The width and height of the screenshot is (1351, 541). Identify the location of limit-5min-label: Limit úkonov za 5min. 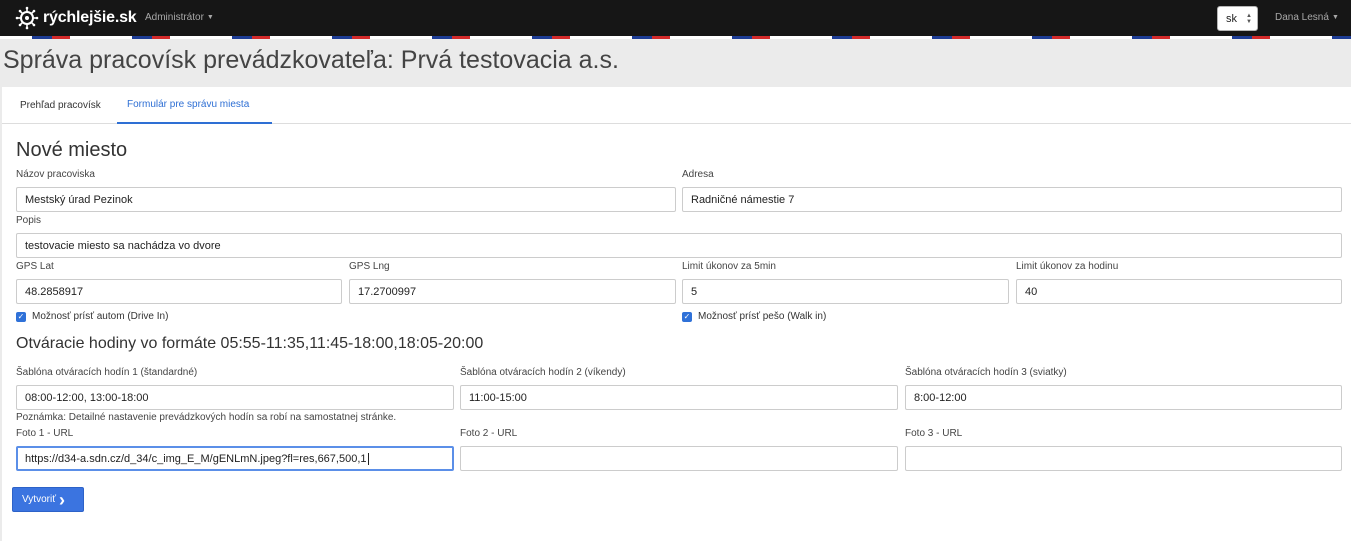
(729, 266).